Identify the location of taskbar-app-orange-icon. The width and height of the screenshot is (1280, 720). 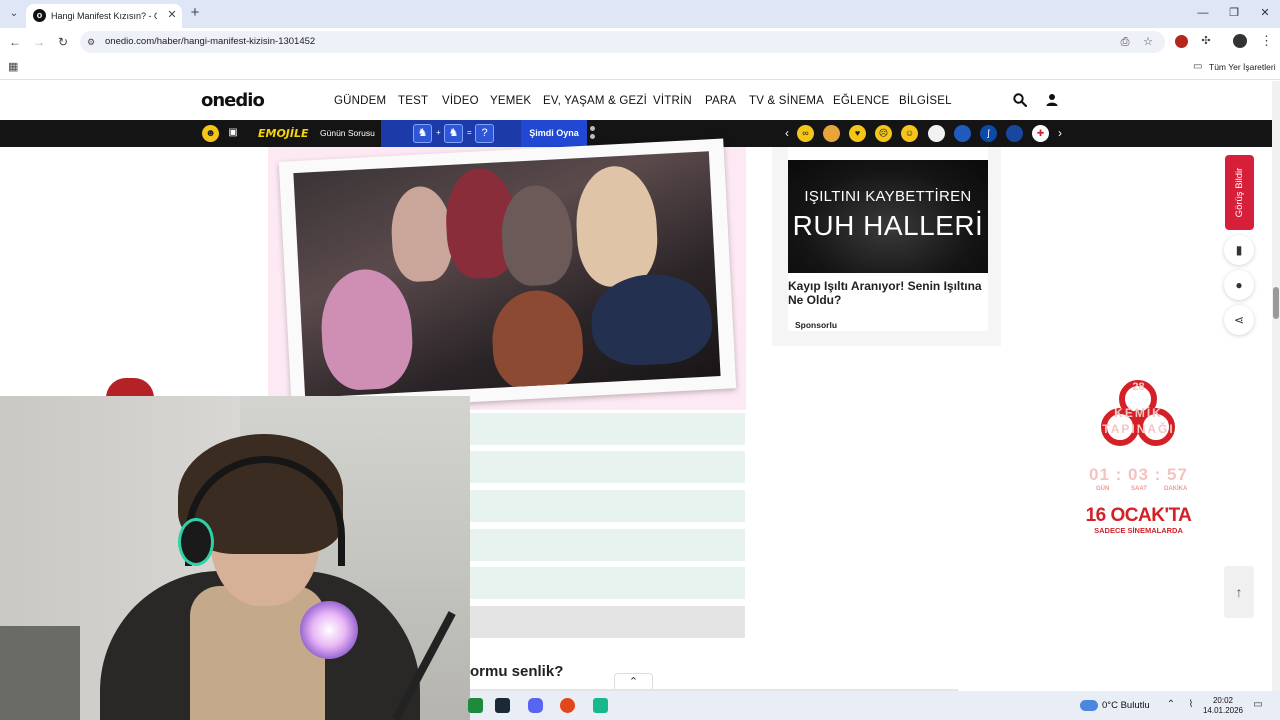
(567, 705).